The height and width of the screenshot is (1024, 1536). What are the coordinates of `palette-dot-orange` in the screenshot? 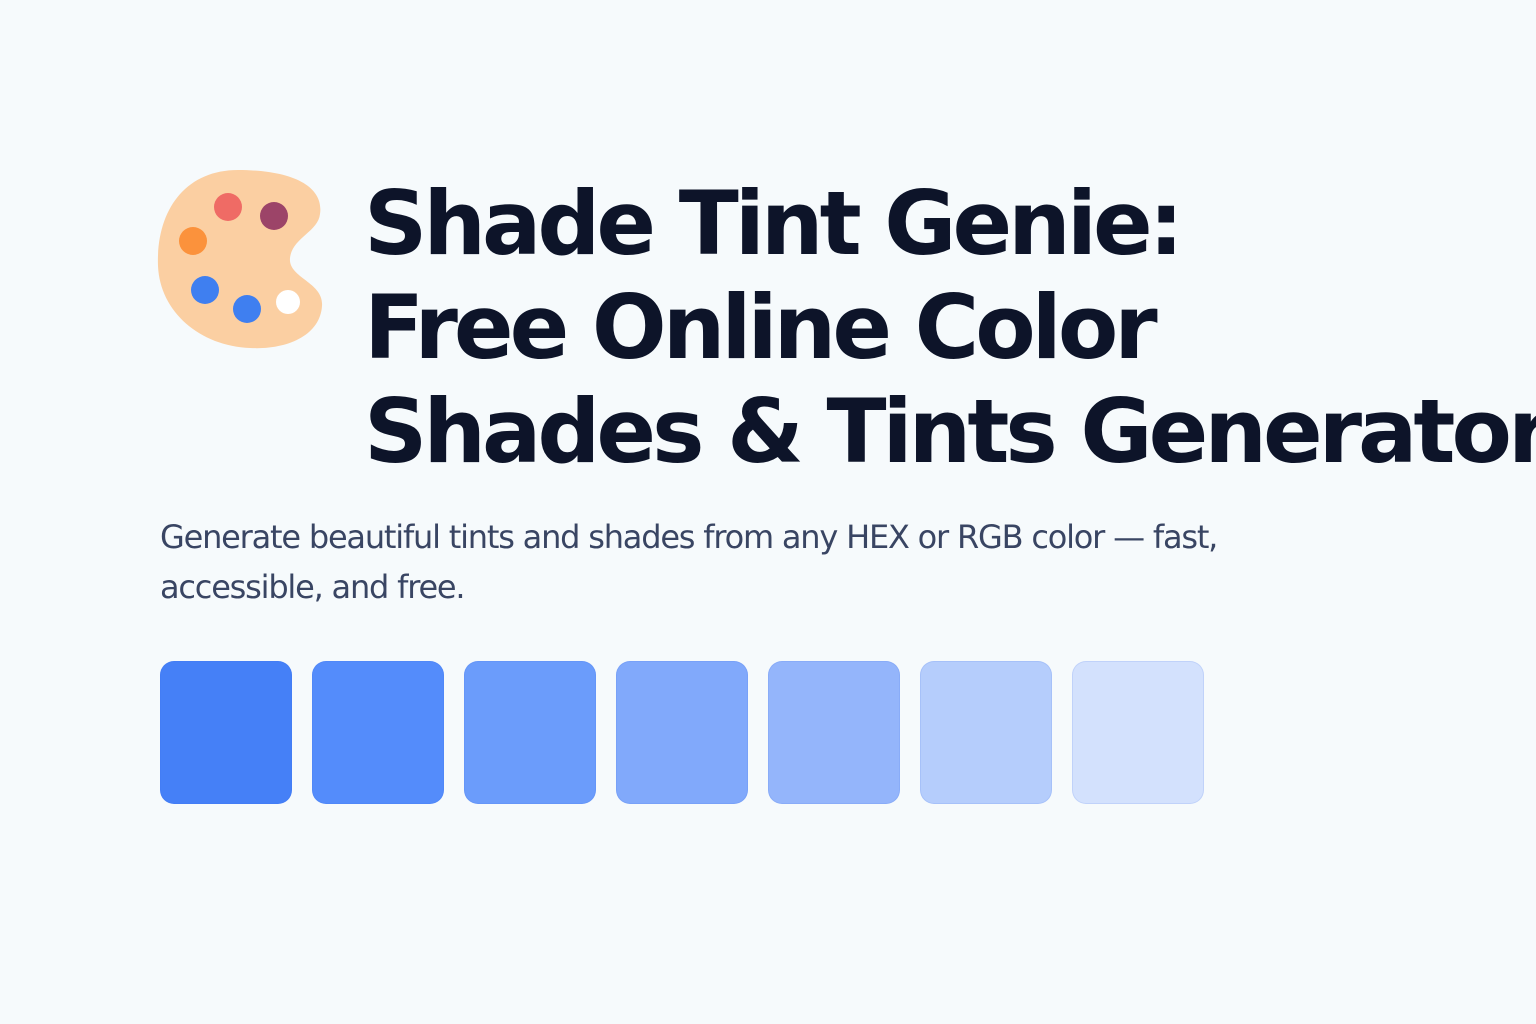 It's located at (193, 241).